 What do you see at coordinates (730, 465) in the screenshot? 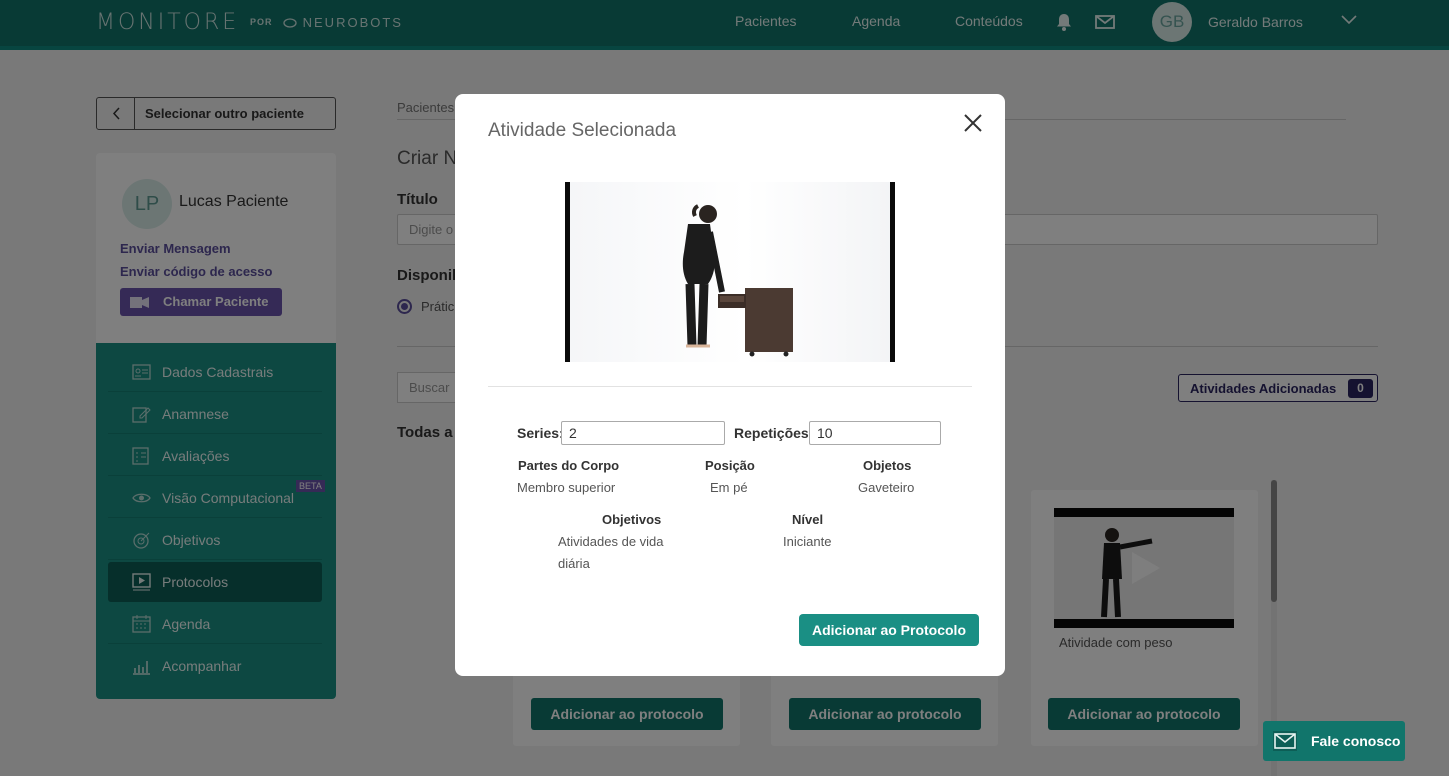
I see `position-label: Posição` at bounding box center [730, 465].